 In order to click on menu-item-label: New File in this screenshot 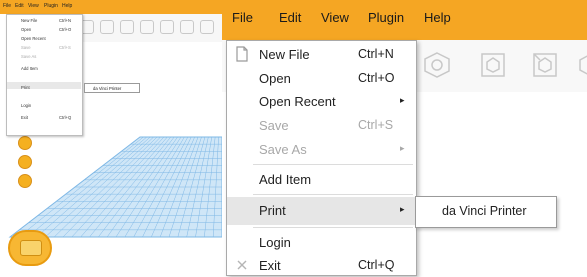, I will do `click(284, 54)`.